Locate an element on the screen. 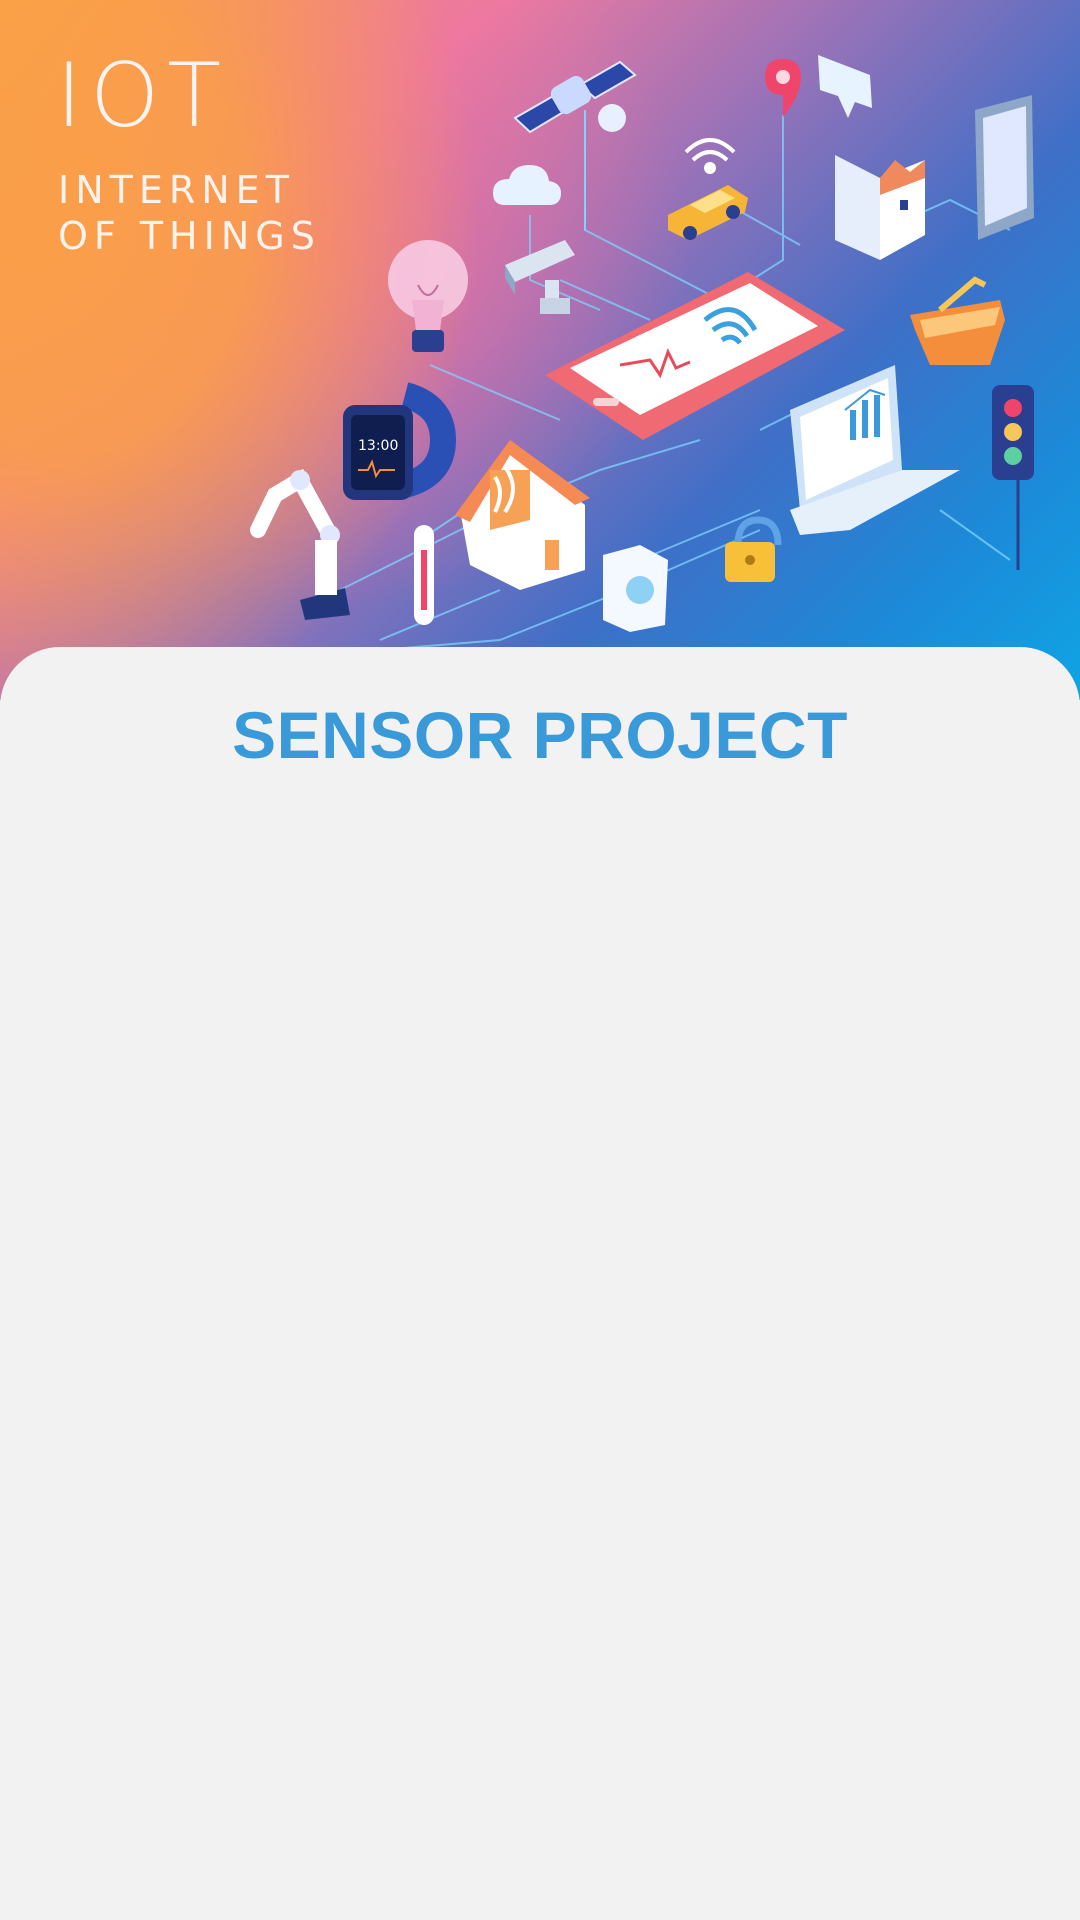 The image size is (1080, 1920). lightbulb-icon is located at coordinates (428, 296).